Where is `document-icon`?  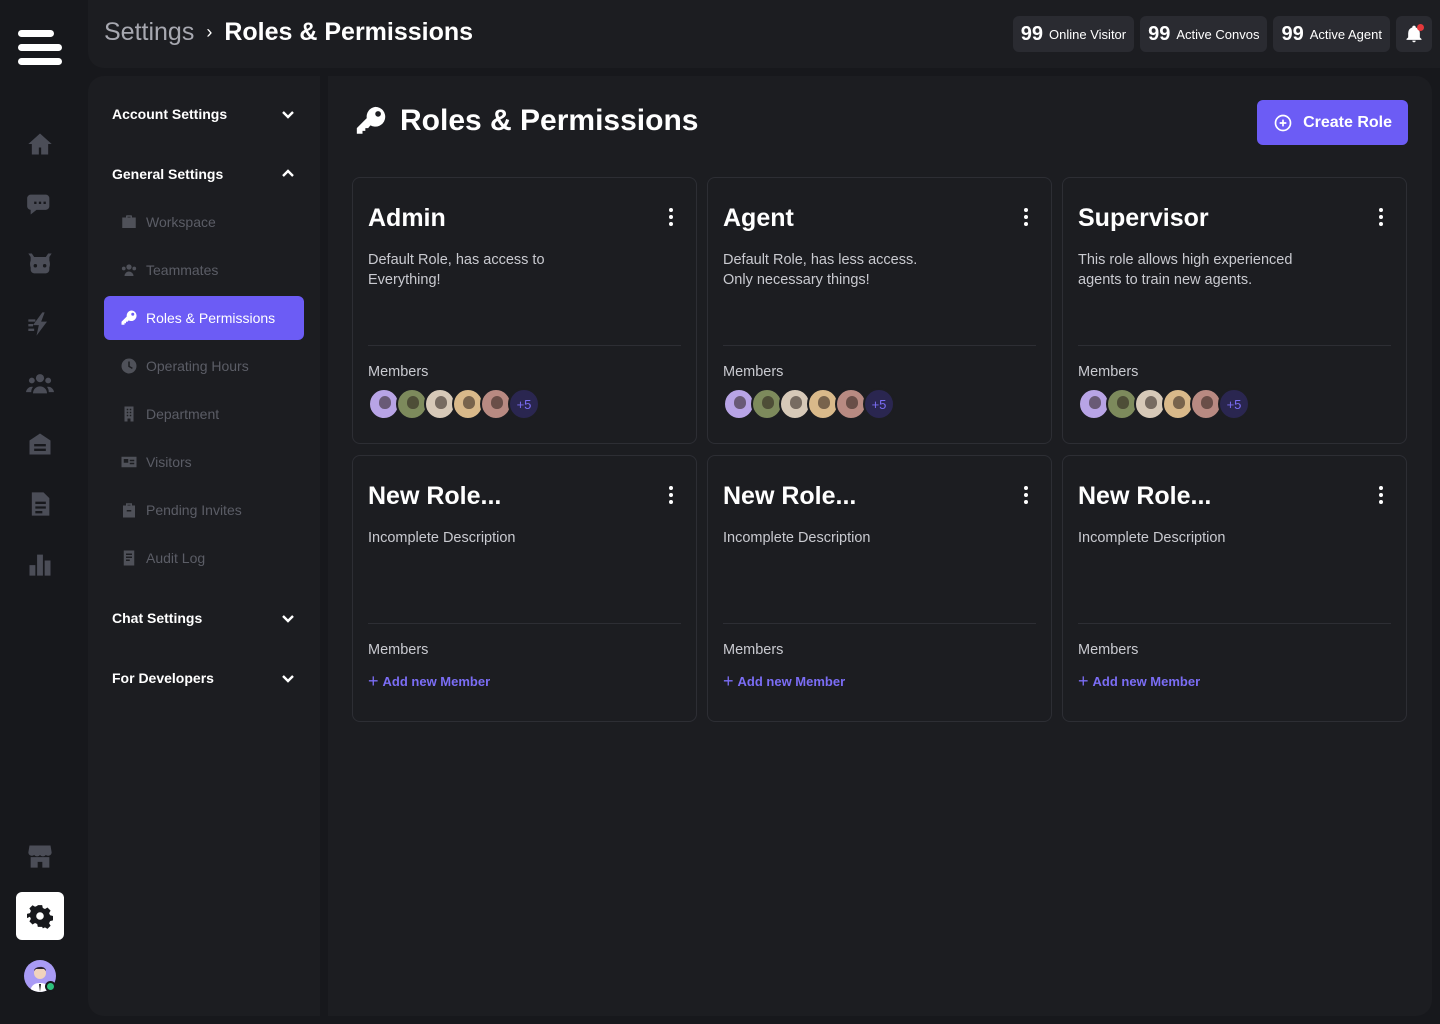
document-icon is located at coordinates (40, 504).